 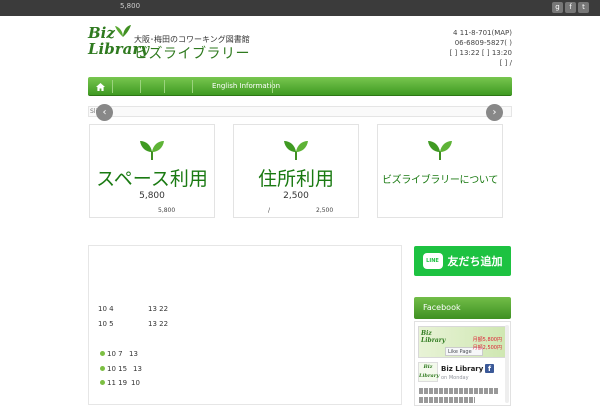 I want to click on nav-home-button, so click(x=100, y=86).